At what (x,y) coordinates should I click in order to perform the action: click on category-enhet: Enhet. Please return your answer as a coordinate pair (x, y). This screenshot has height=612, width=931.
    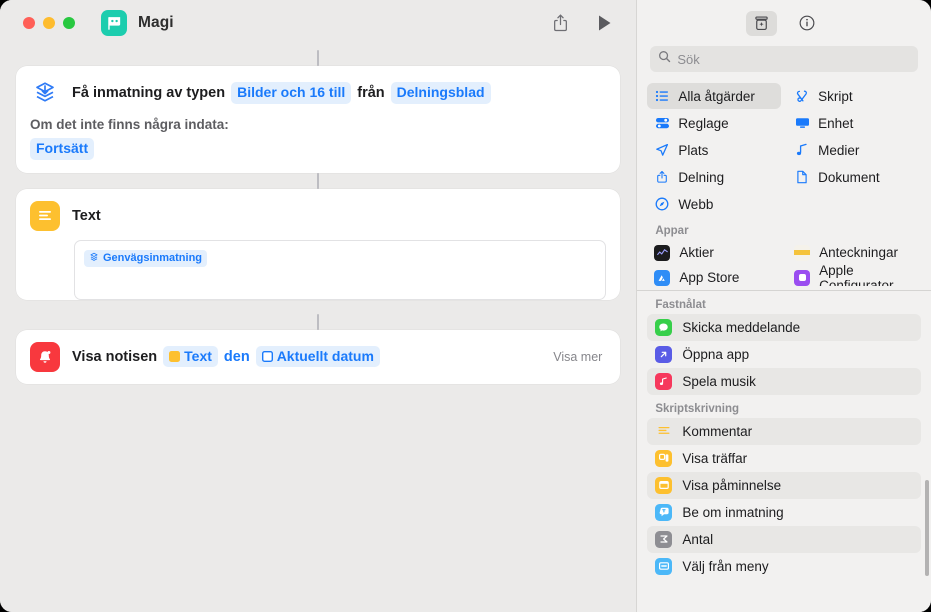
    Looking at the image, I should click on (854, 123).